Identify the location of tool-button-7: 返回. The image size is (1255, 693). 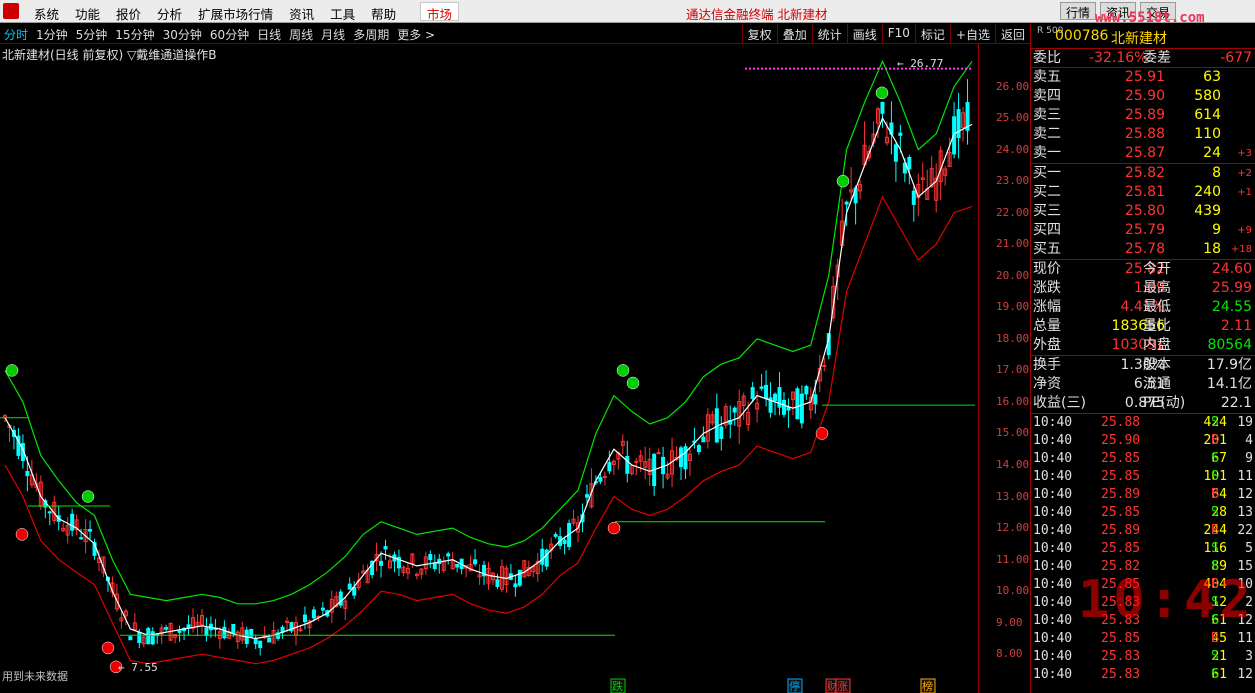
(1012, 33).